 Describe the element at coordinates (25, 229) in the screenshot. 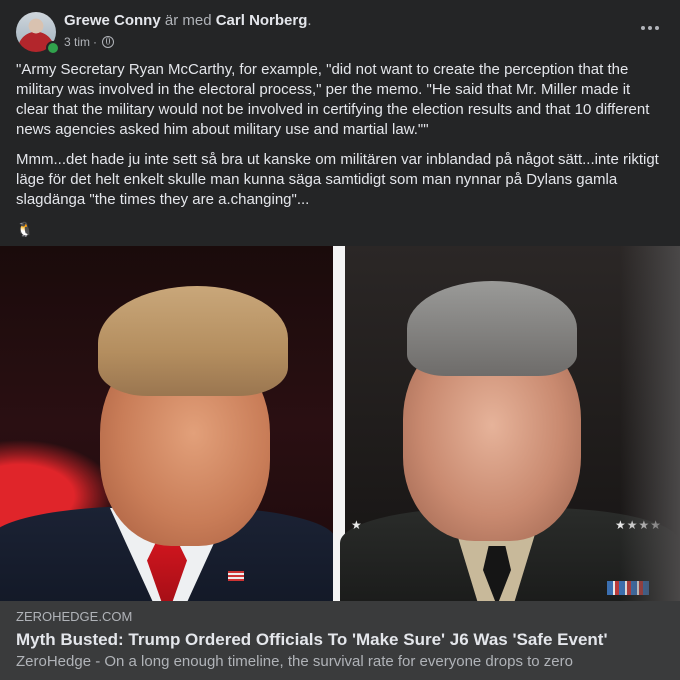

I see `penguin-emoji-icon: 🐧` at that location.